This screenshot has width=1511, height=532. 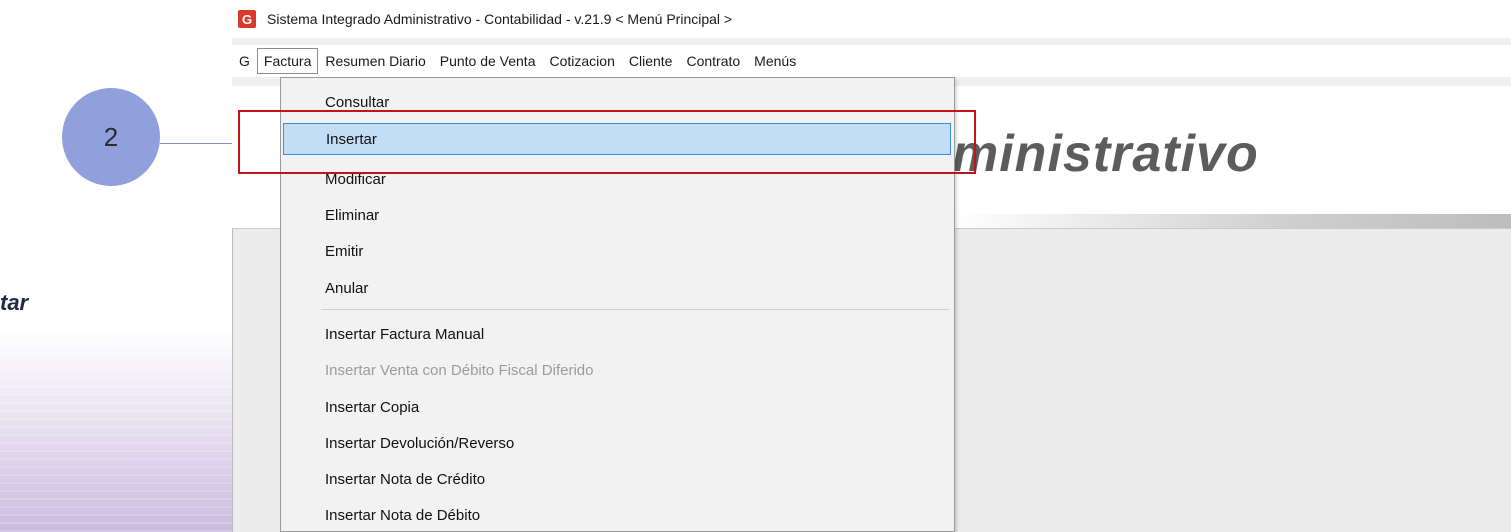 What do you see at coordinates (775, 61) in the screenshot?
I see `menu-menus: Menús` at bounding box center [775, 61].